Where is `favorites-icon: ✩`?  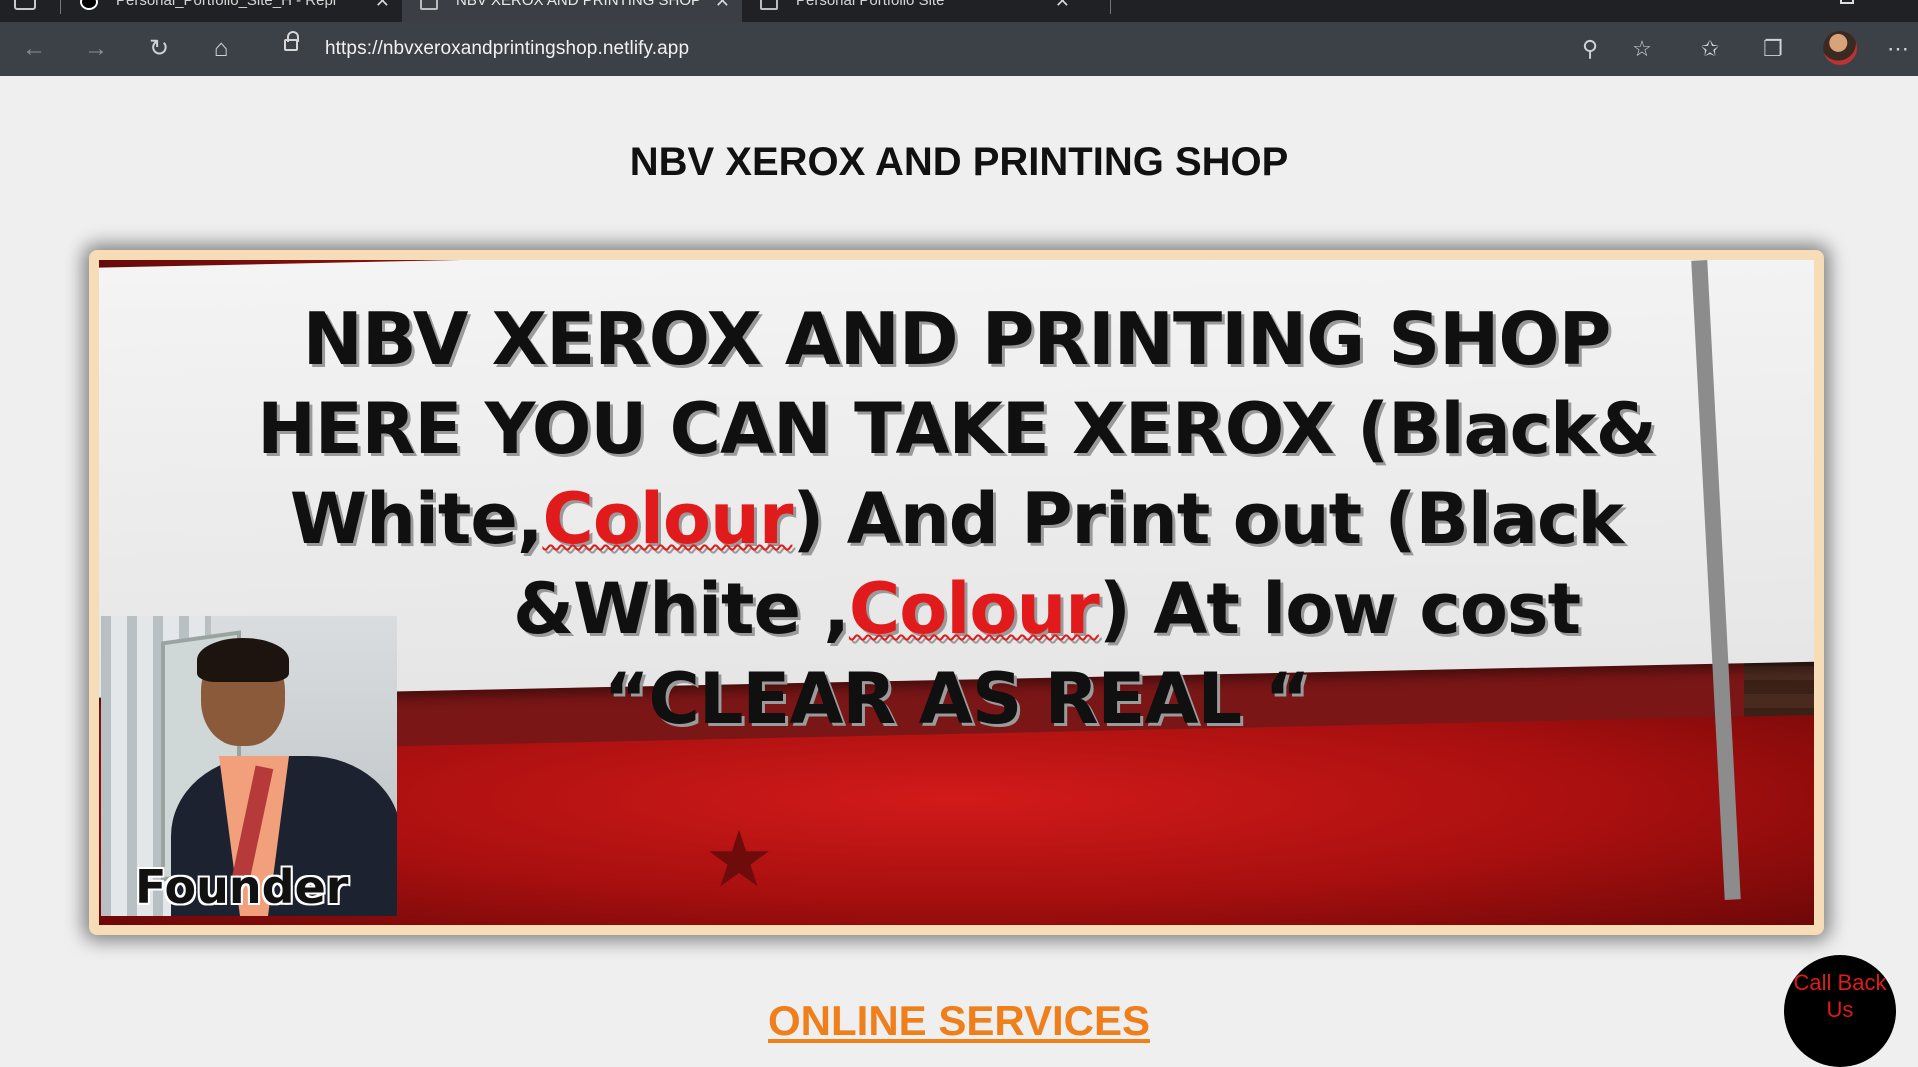 favorites-icon: ✩ is located at coordinates (1710, 49).